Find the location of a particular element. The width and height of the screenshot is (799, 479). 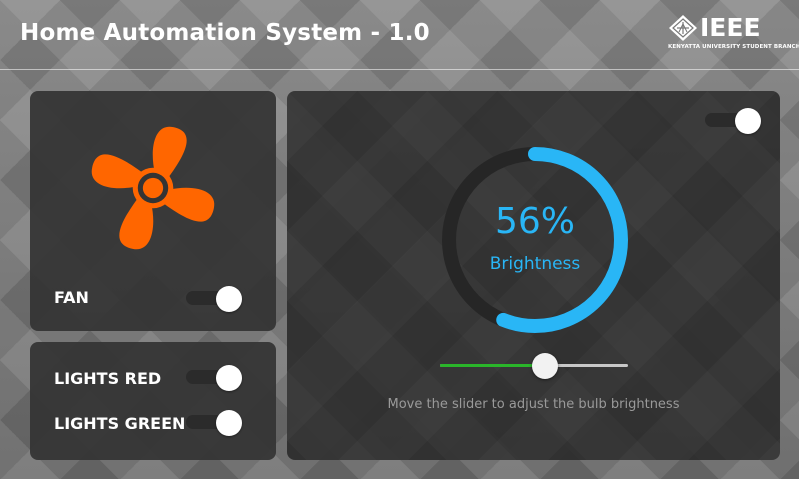

lights-green-toggle is located at coordinates (214, 423).